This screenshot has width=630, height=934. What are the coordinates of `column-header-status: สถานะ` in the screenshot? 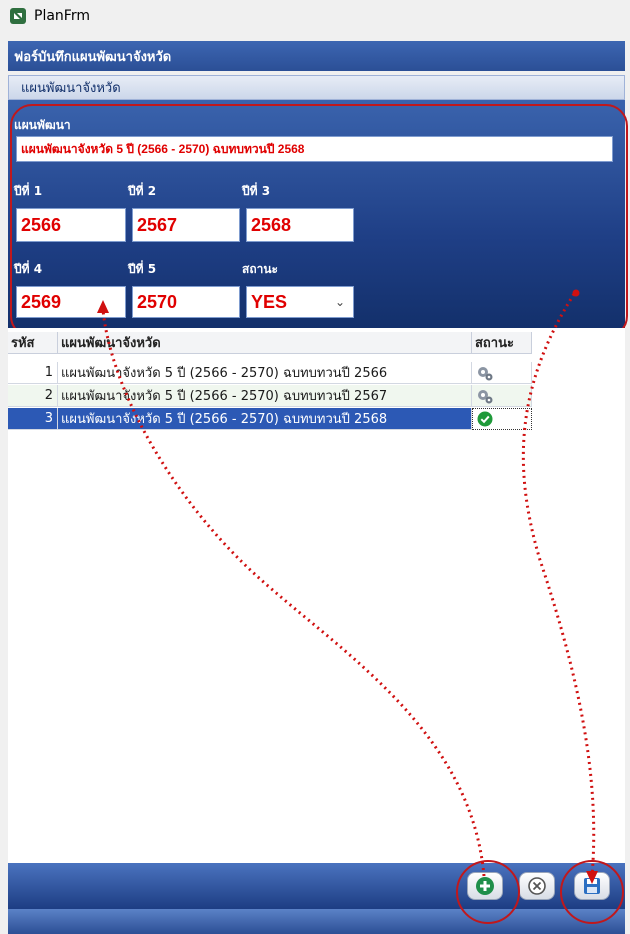 It's located at (502, 343).